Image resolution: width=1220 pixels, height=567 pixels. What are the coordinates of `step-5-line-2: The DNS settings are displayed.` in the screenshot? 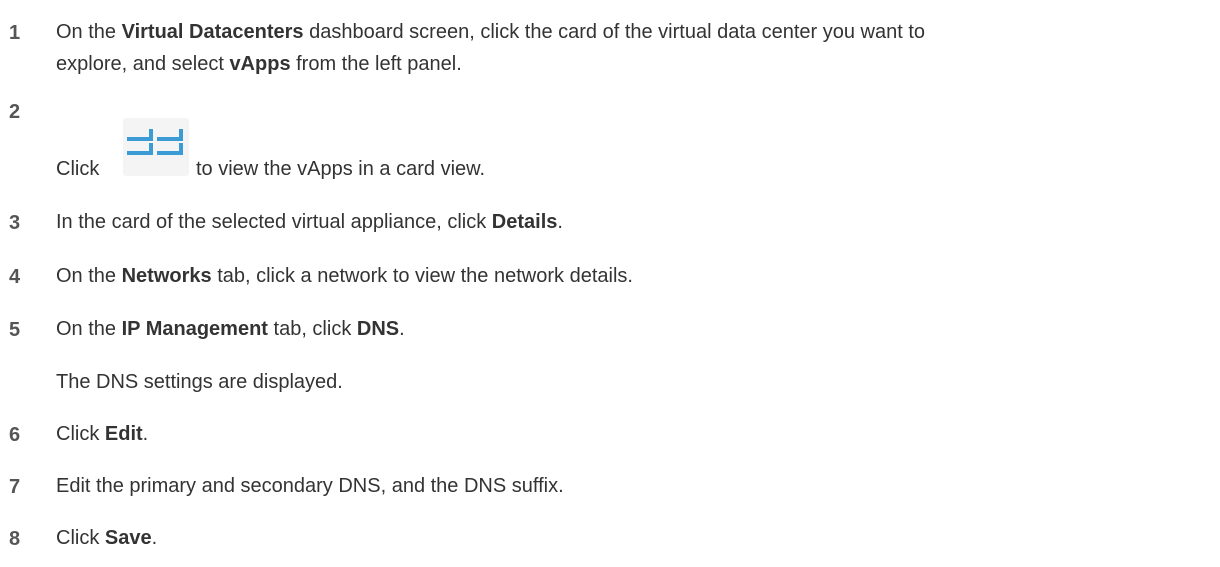 It's located at (199, 382).